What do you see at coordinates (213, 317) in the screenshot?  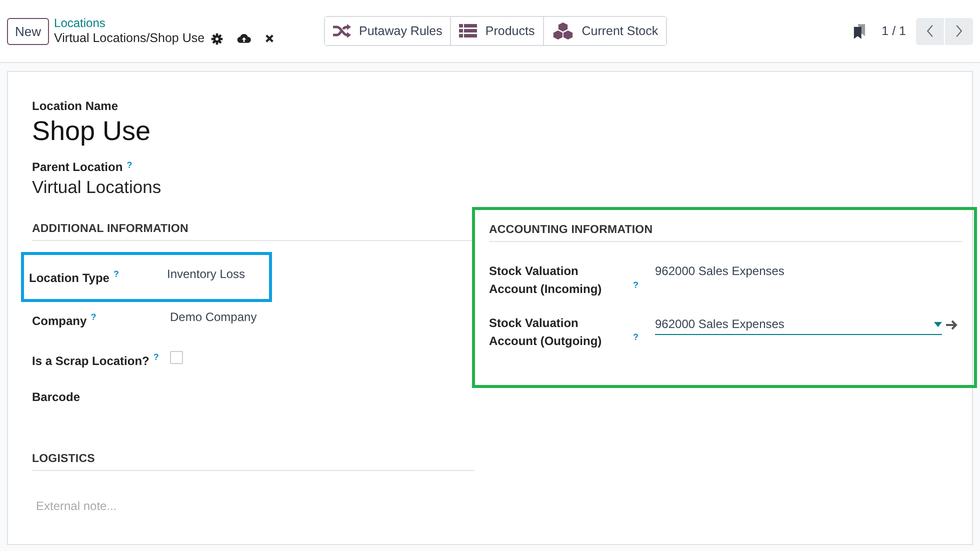 I see `field-value: Demo Company` at bounding box center [213, 317].